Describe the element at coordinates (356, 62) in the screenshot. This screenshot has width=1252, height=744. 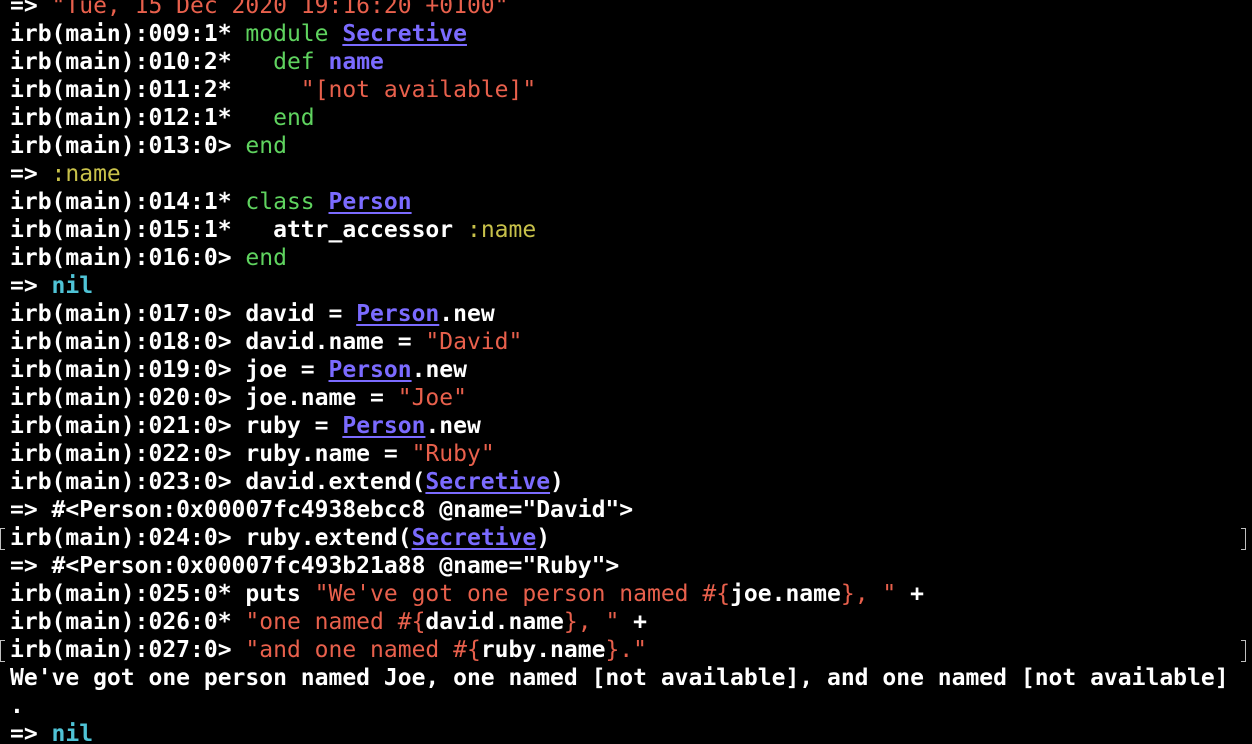
I see `terminal-text-segment: name` at that location.